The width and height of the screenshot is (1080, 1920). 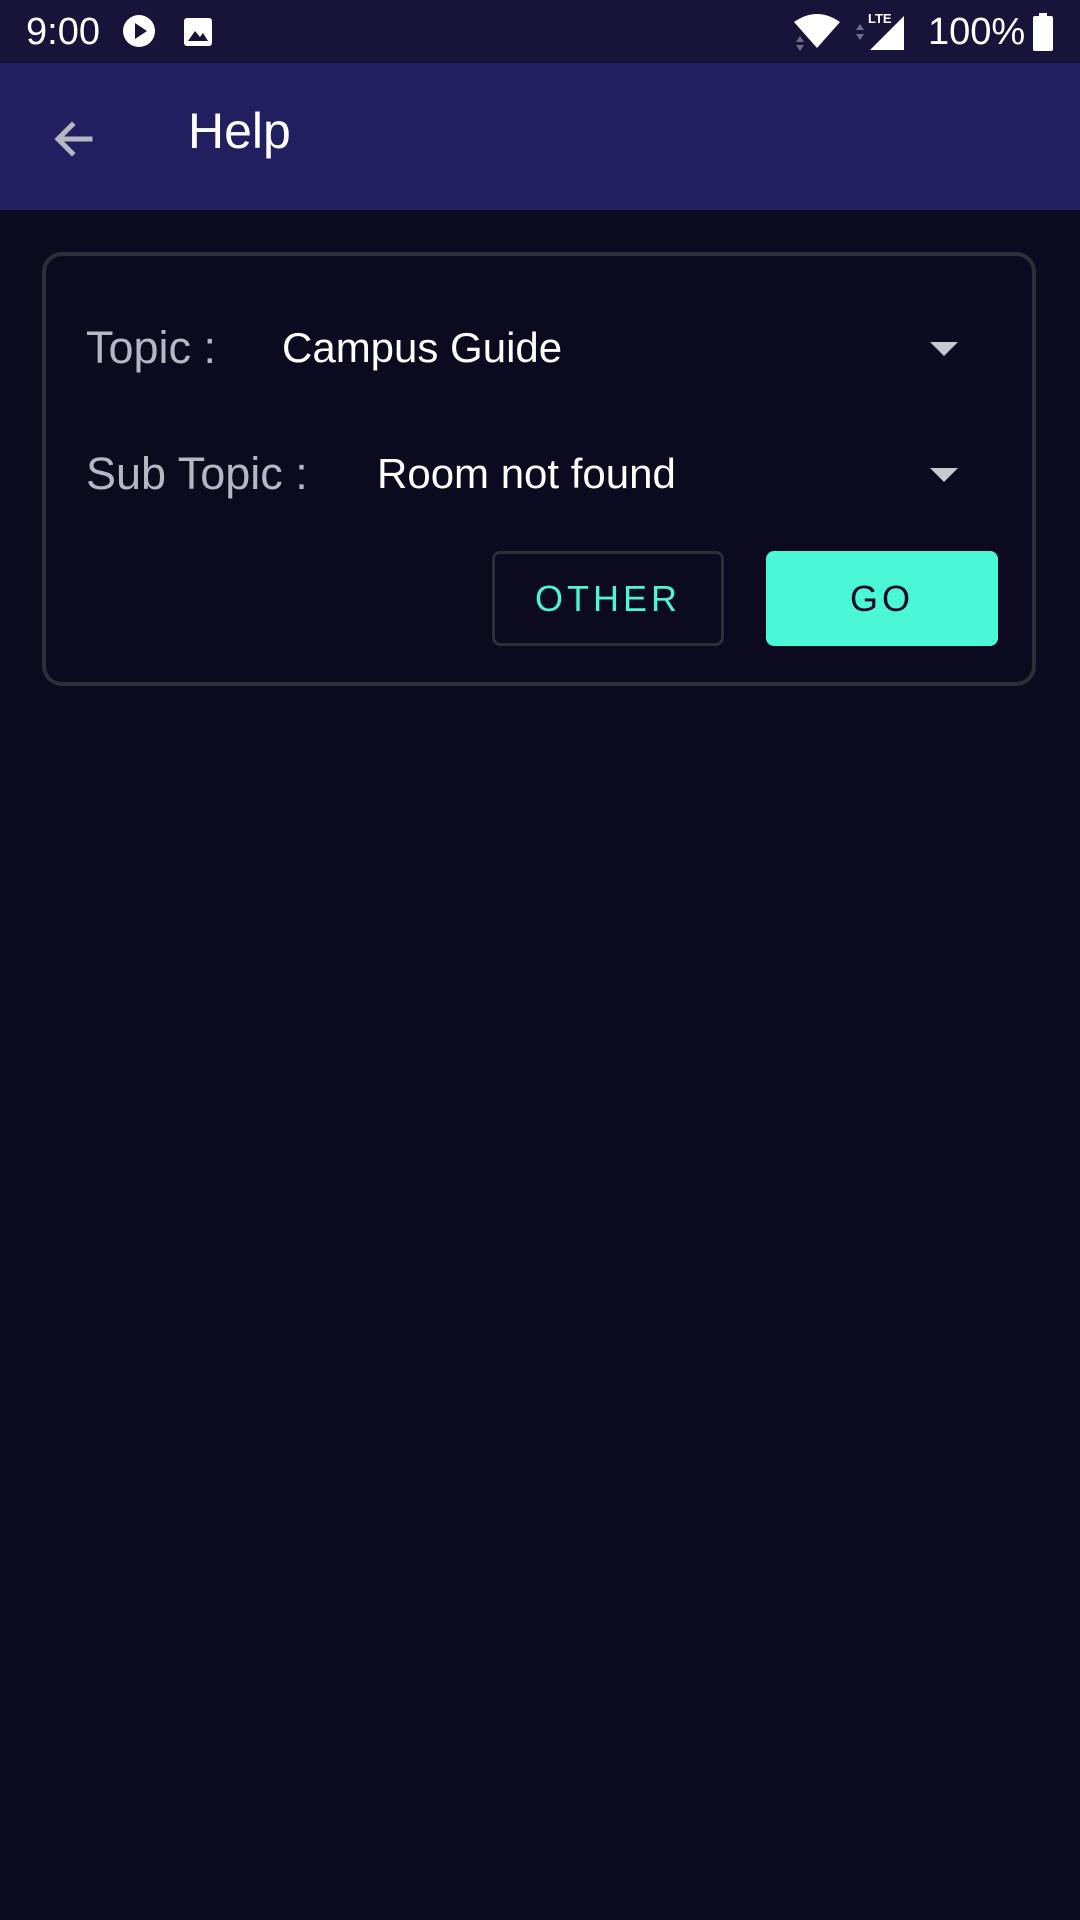 I want to click on back-button, so click(x=74, y=139).